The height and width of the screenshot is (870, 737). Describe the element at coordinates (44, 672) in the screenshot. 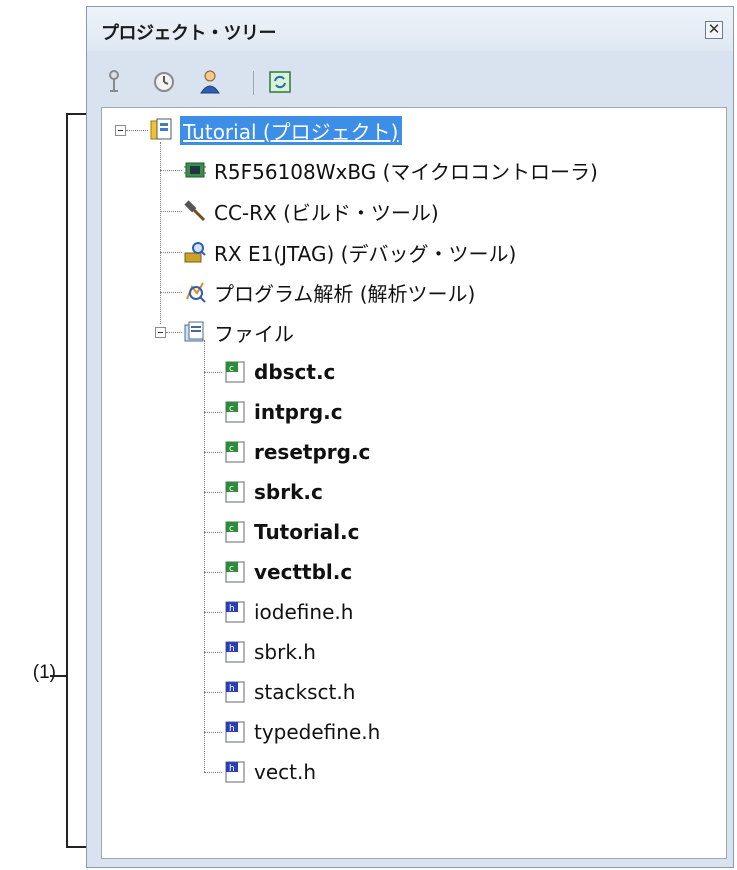

I see `callout-label: (1)` at that location.